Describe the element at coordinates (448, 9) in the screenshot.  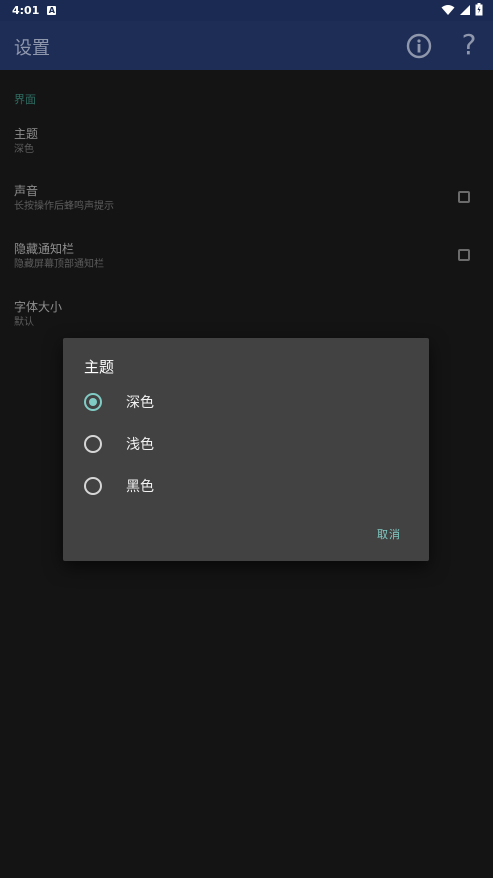
I see `wifi-icon` at that location.